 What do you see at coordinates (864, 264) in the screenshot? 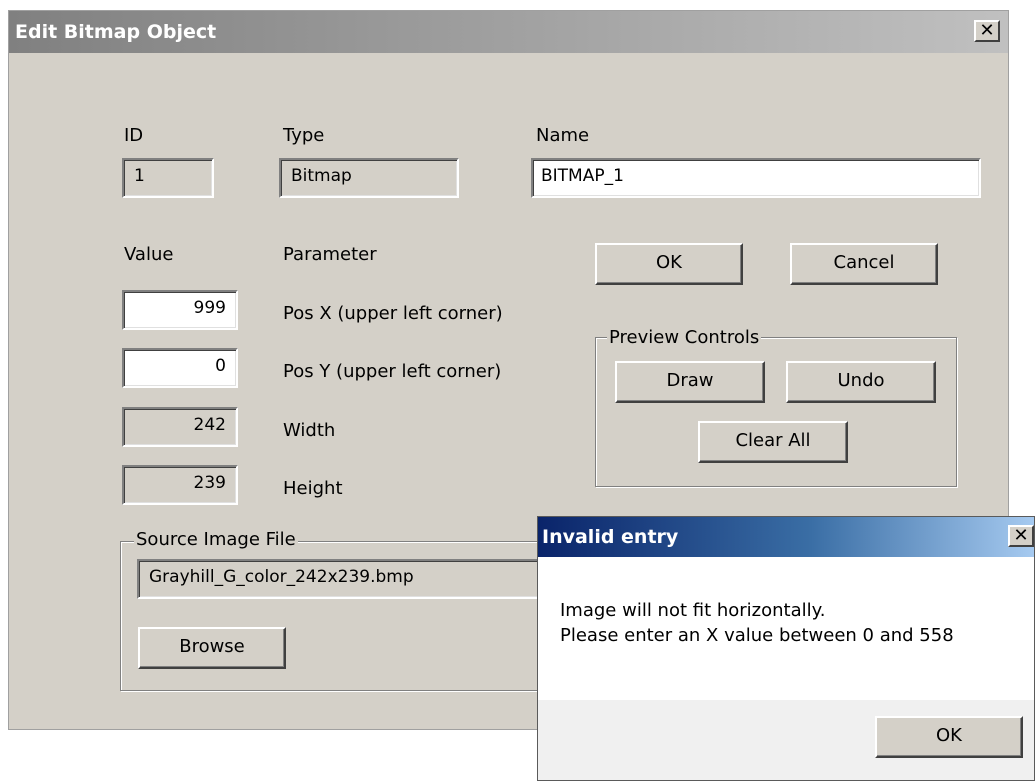
I see `cancel-button: Cancel` at bounding box center [864, 264].